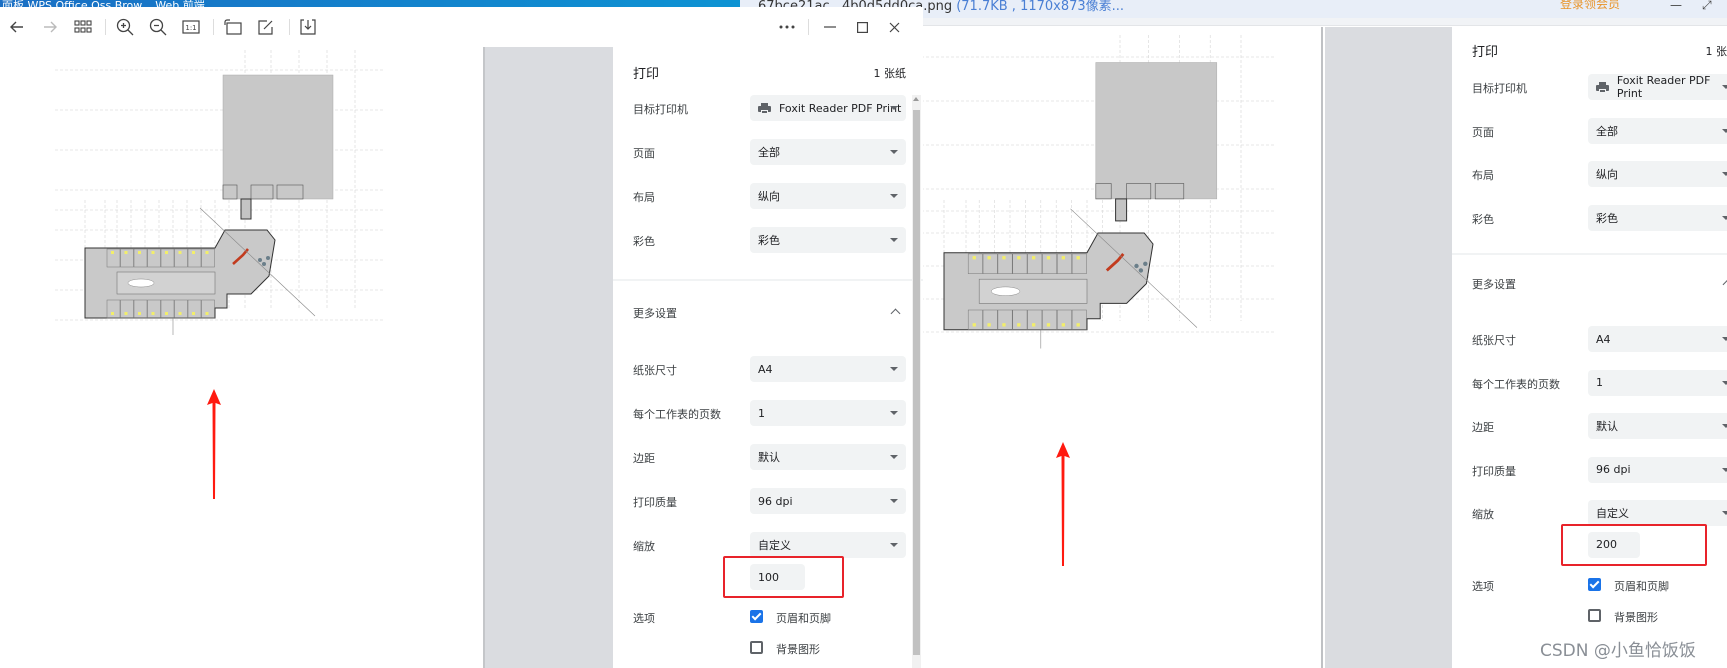 The height and width of the screenshot is (668, 1727). Describe the element at coordinates (1602, 87) in the screenshot. I see `printer-icon` at that location.